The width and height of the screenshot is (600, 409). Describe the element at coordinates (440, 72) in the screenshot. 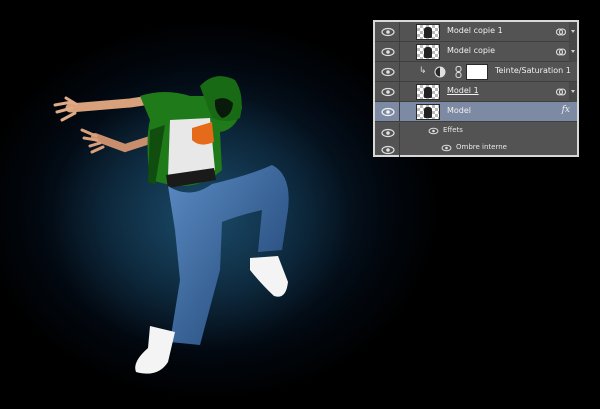

I see `adjustment-icon` at that location.